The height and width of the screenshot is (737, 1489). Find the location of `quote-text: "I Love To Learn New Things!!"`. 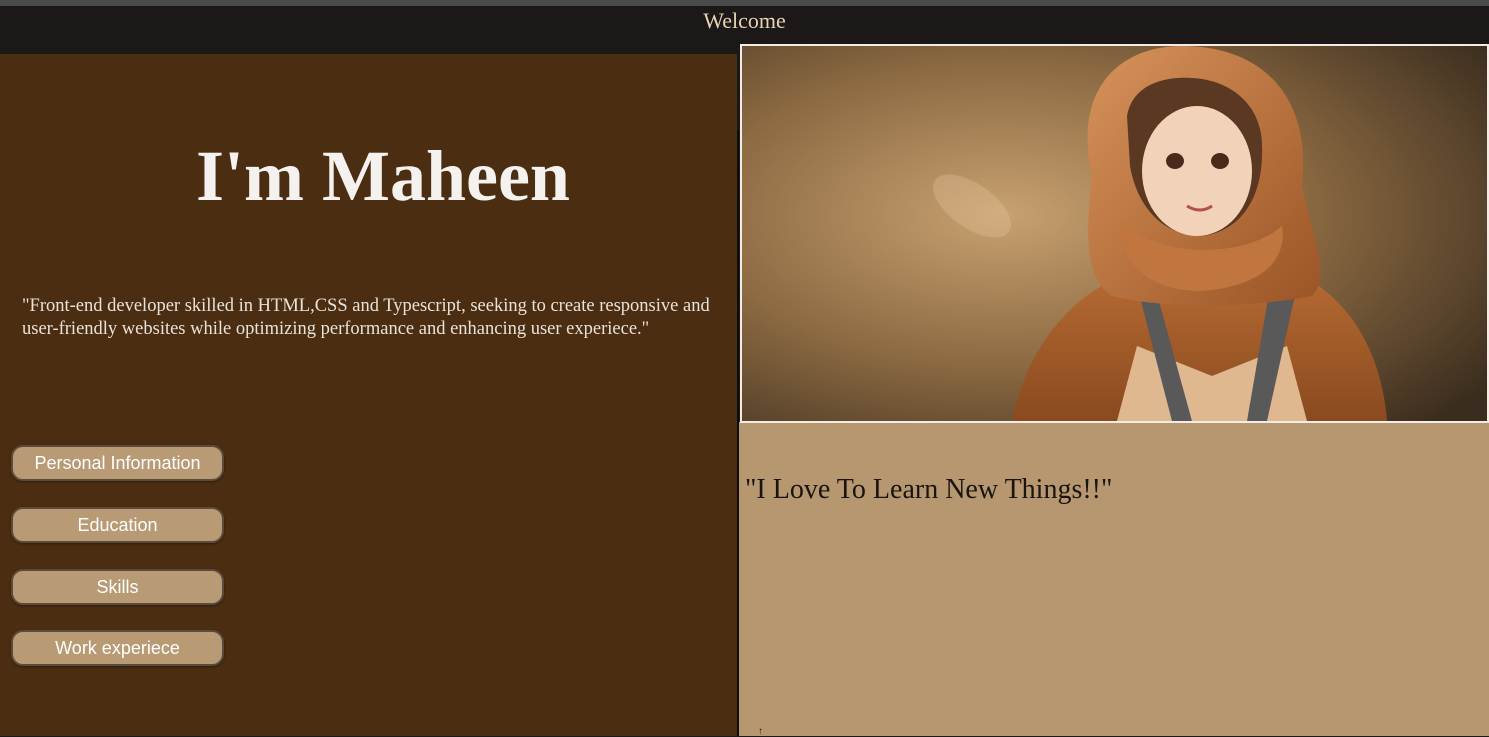

quote-text: "I Love To Learn New Things!!" is located at coordinates (929, 489).